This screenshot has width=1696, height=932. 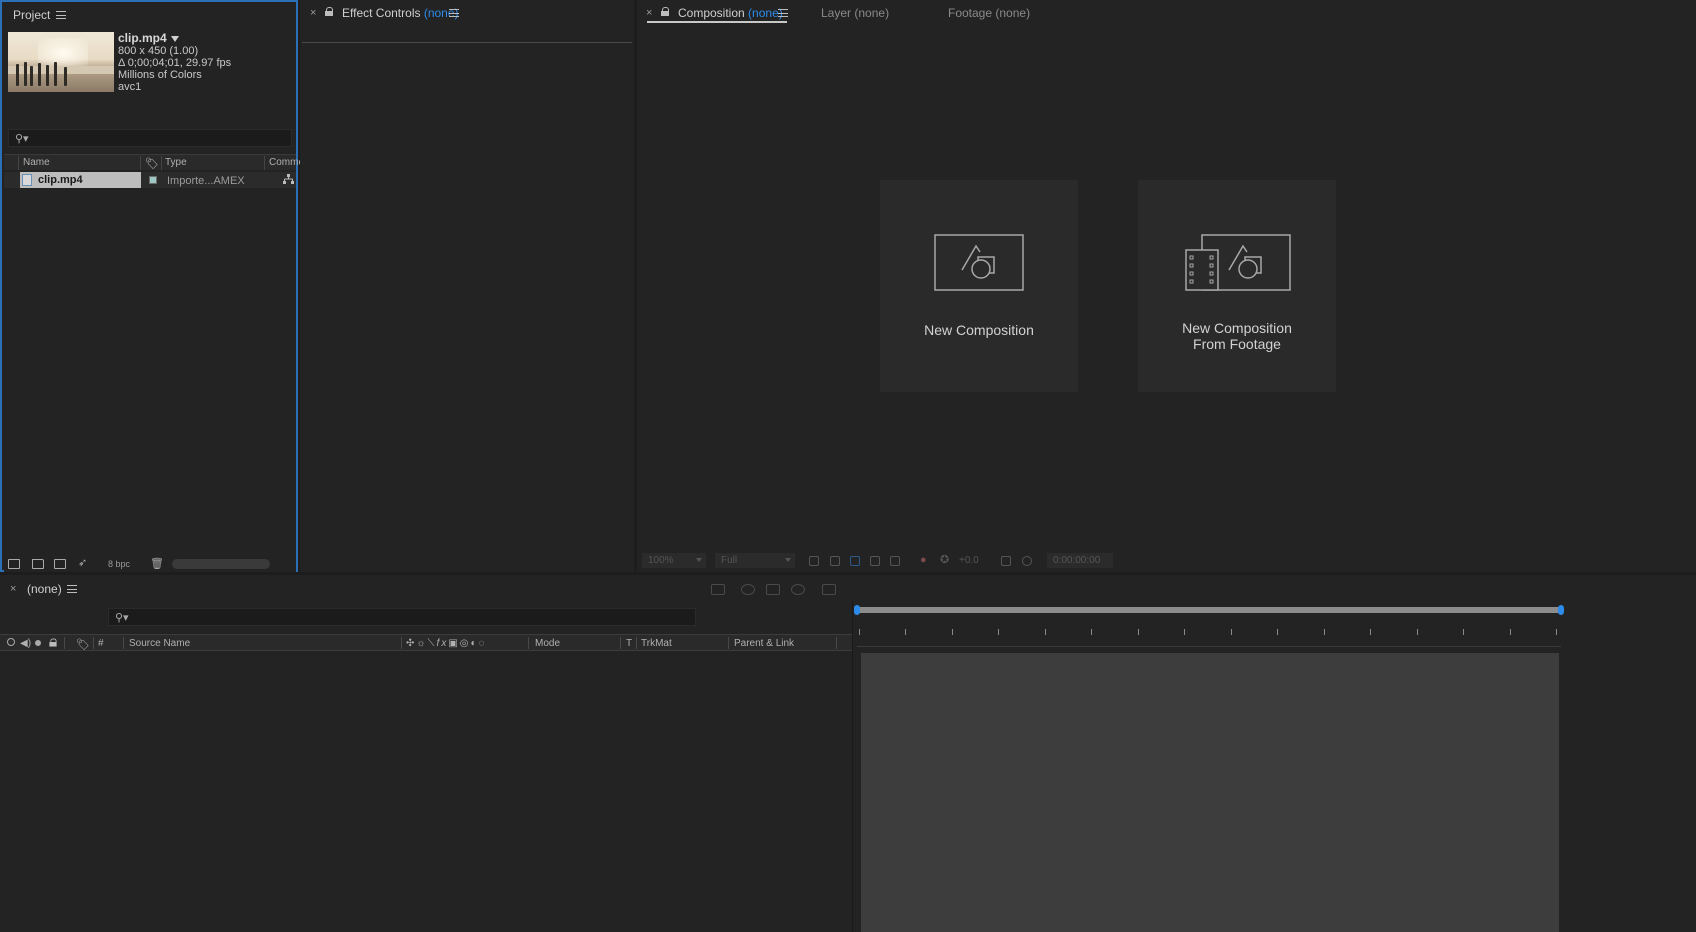 What do you see at coordinates (14, 564) in the screenshot?
I see `interpret-footage-icon` at bounding box center [14, 564].